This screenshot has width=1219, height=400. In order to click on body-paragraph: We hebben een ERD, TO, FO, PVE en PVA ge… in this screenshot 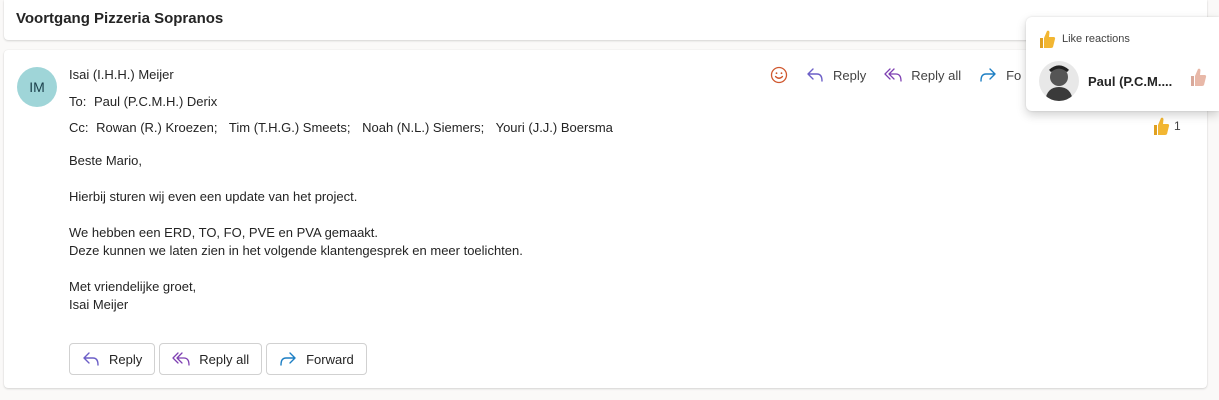, I will do `click(296, 242)`.